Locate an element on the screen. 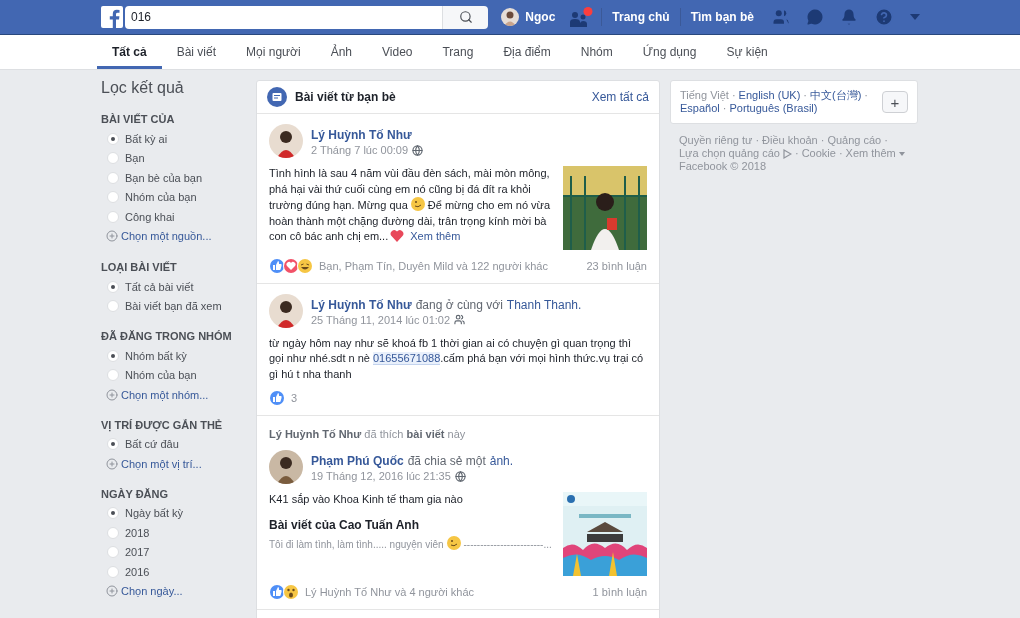 The height and width of the screenshot is (618, 1020). post-text: từ ngày hôm nay như sẽ khoá fb 1 thời gian ai có chuyện gì quan trọng thì gọi như nhé.sdt n nè 01655671088.cấm phá bạn với mọi hình thức.vụ trại có gì hú t nha thanh is located at coordinates (457, 358).